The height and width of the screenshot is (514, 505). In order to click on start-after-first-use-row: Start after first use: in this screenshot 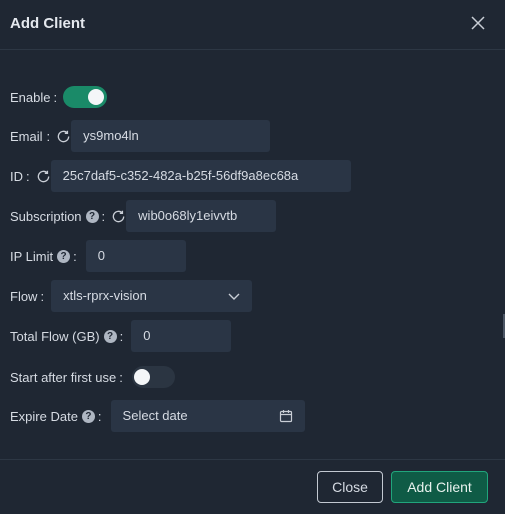, I will do `click(92, 377)`.